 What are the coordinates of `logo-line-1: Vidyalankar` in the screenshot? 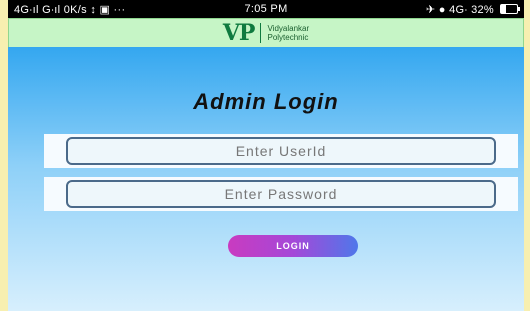 It's located at (288, 28).